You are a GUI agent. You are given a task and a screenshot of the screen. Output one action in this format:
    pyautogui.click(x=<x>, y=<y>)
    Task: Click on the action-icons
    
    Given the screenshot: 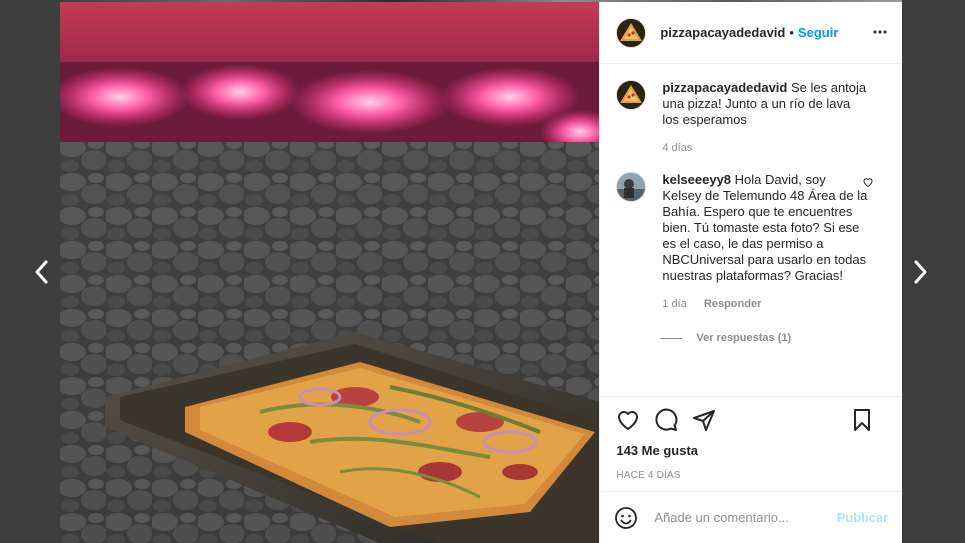 What is the action you would take?
    pyautogui.click(x=751, y=420)
    